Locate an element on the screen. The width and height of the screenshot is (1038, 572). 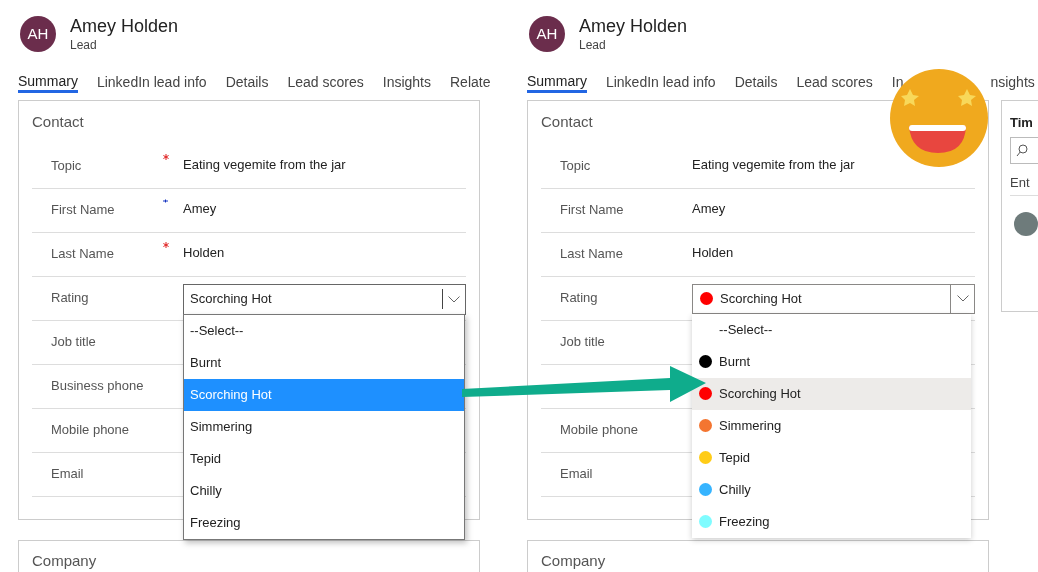
tab: In is located at coordinates (897, 82).